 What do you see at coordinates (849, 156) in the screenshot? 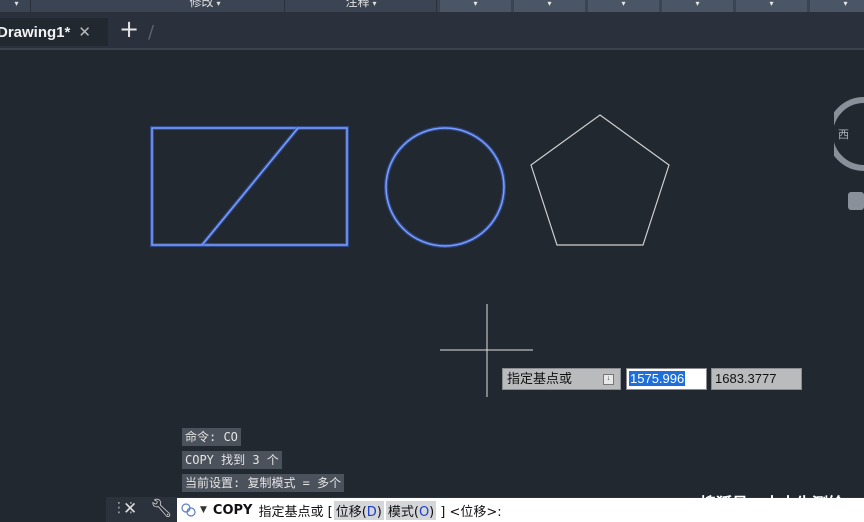
I see `viewcube` at bounding box center [849, 156].